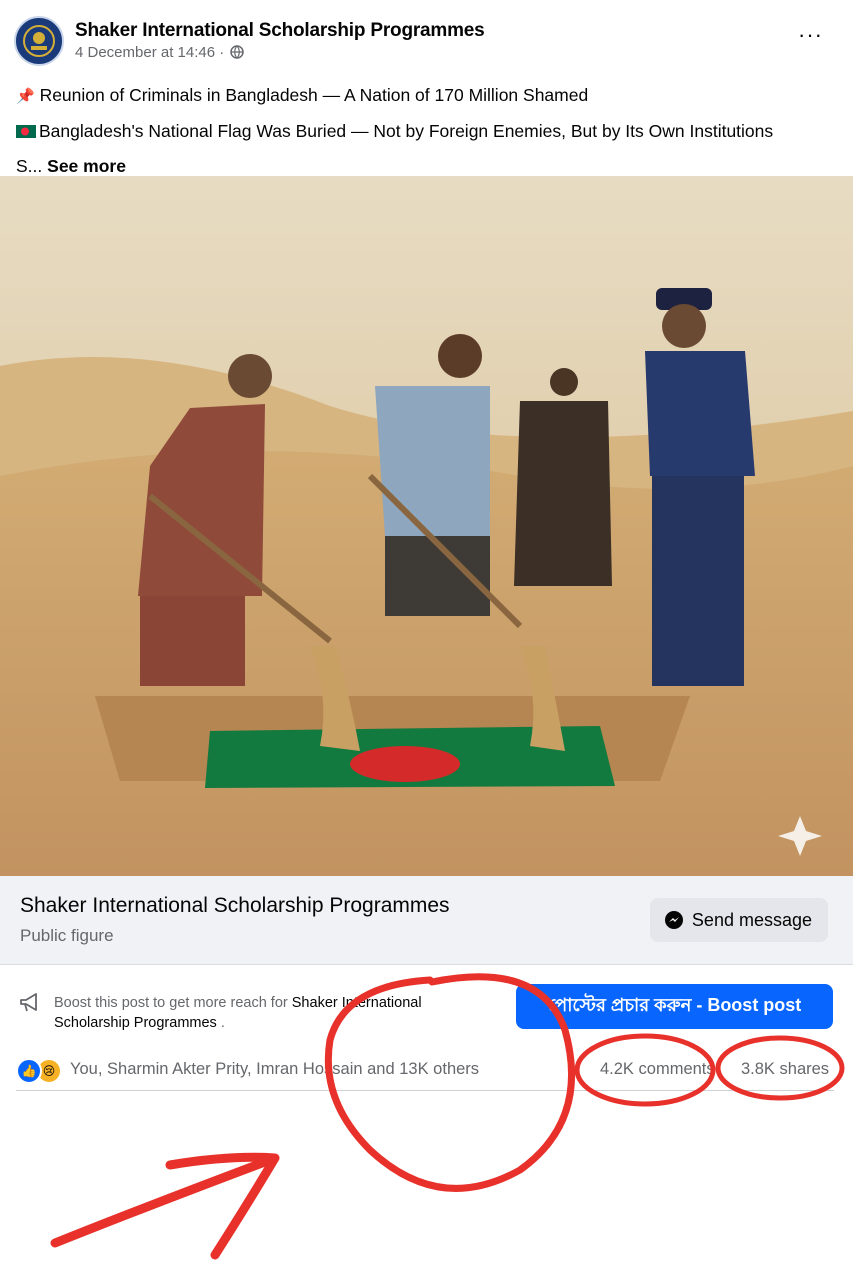 This screenshot has width=853, height=1280. Describe the element at coordinates (237, 52) in the screenshot. I see `globe-icon` at that location.